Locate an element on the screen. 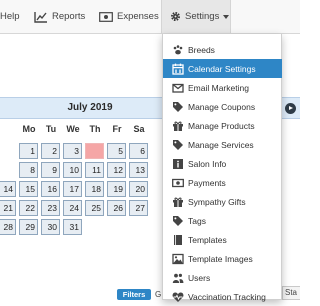  menu-item-calendar-settings: Calendar Settings is located at coordinates (222, 68).